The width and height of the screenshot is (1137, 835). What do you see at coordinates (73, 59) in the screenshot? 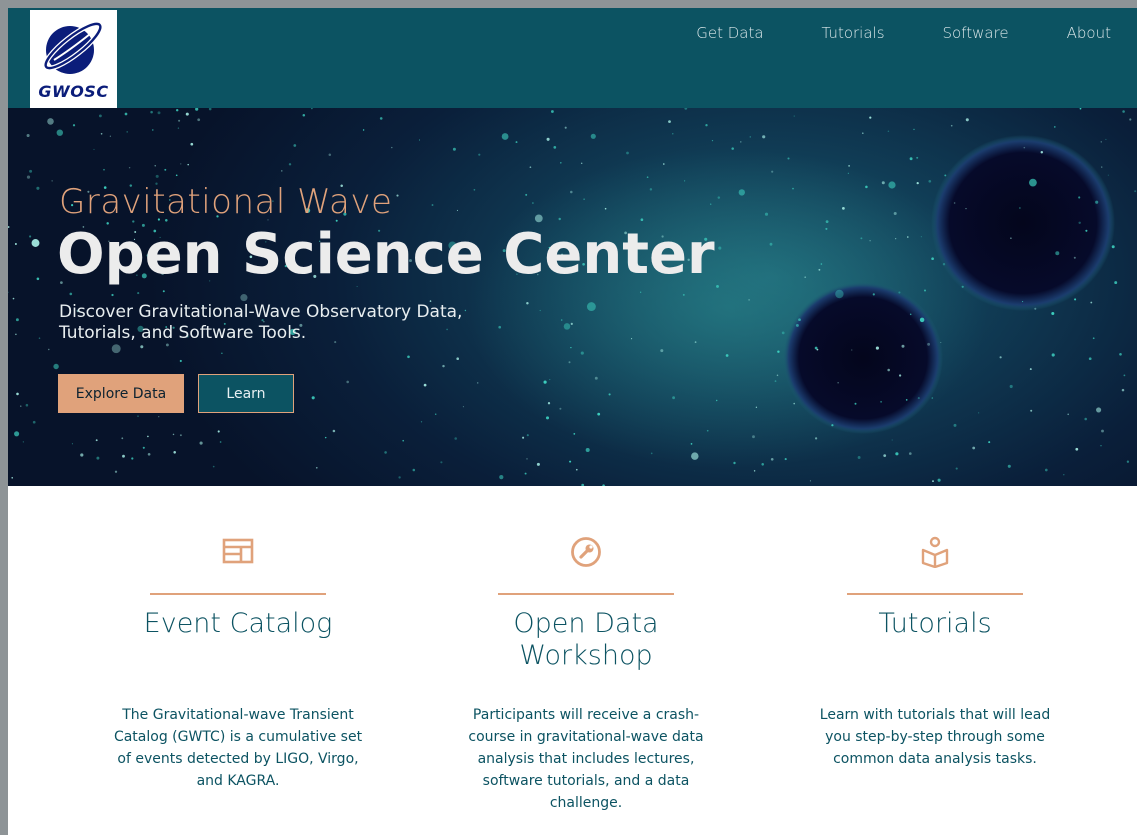
I see `gwosc-logo: GWOSC` at bounding box center [73, 59].